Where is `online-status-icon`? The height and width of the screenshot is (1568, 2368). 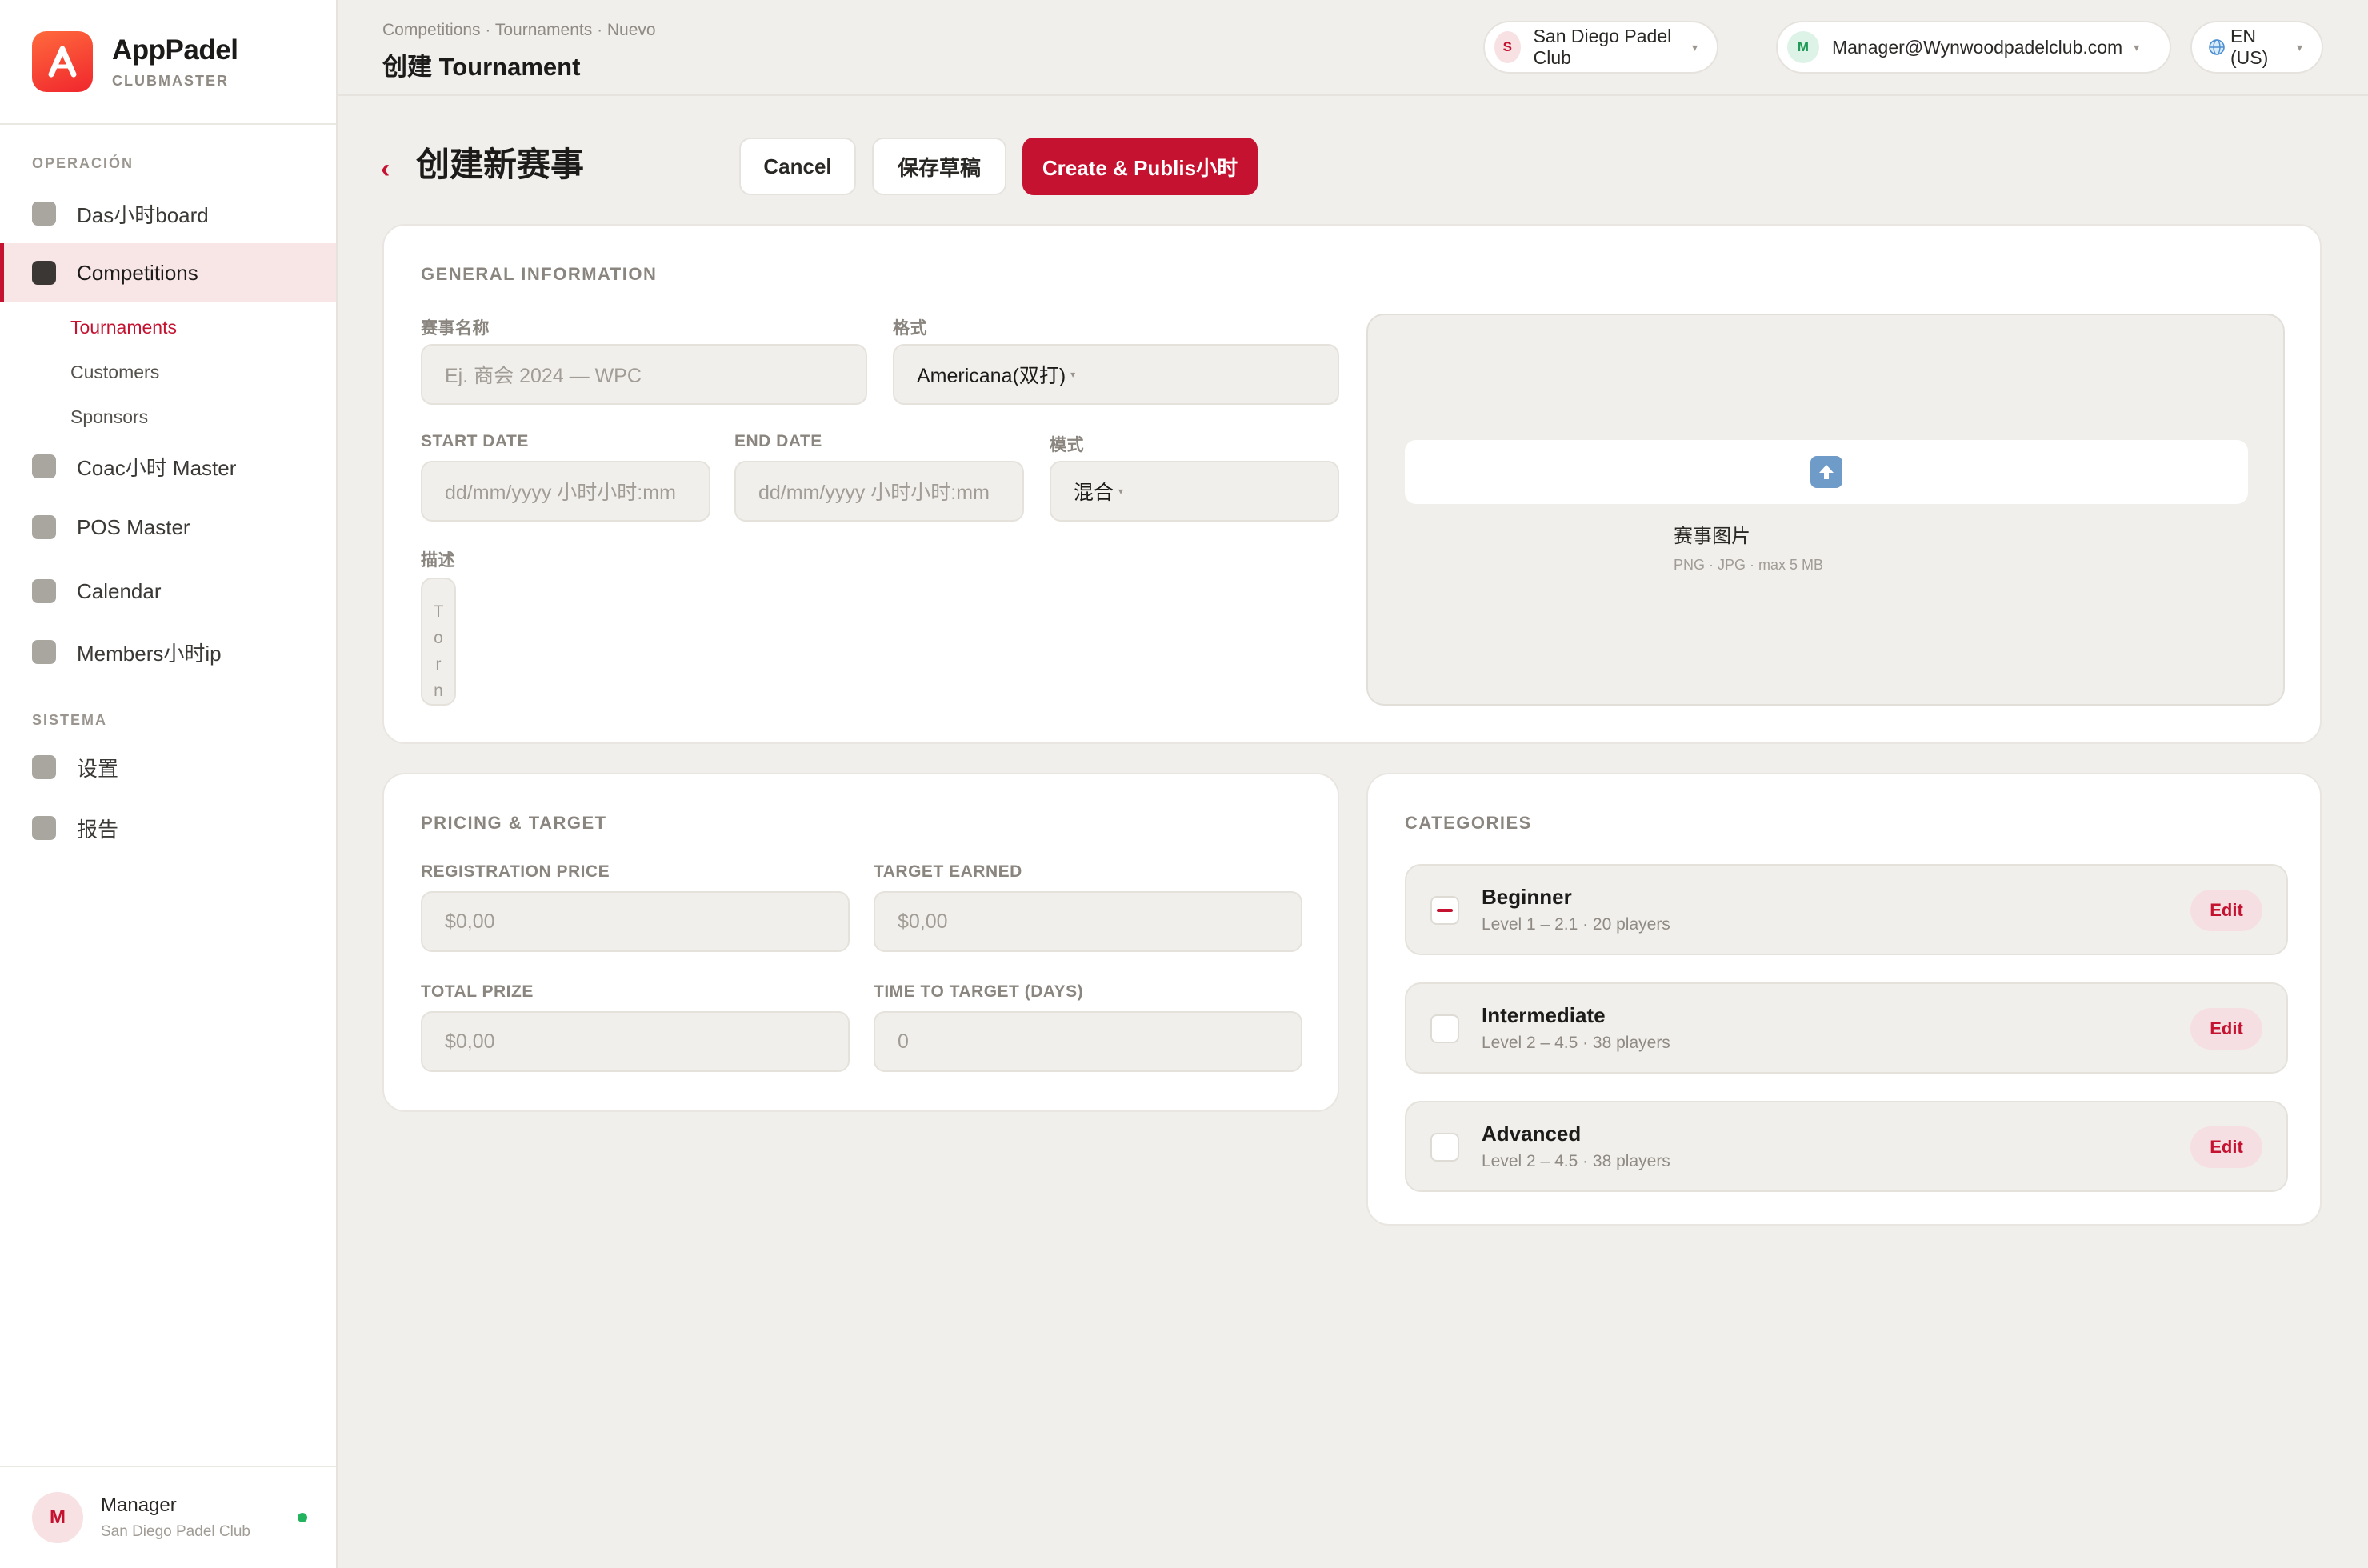
online-status-icon is located at coordinates (302, 1517).